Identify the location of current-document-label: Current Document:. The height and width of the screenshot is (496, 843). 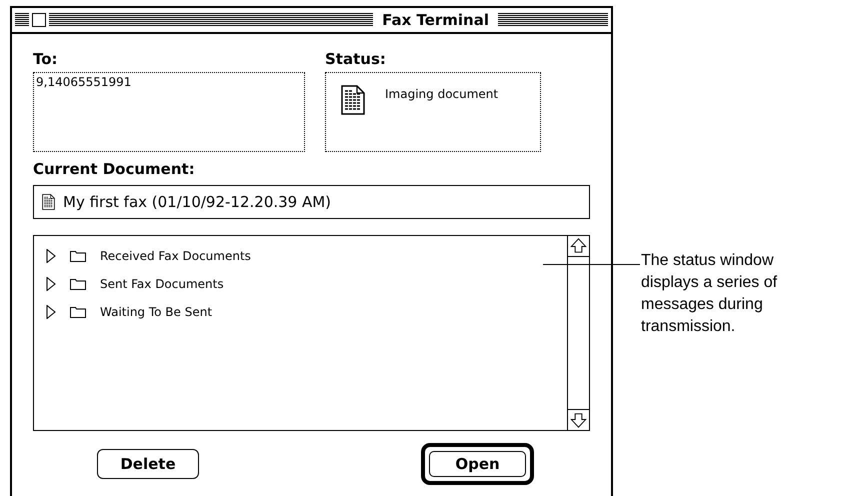
(114, 169).